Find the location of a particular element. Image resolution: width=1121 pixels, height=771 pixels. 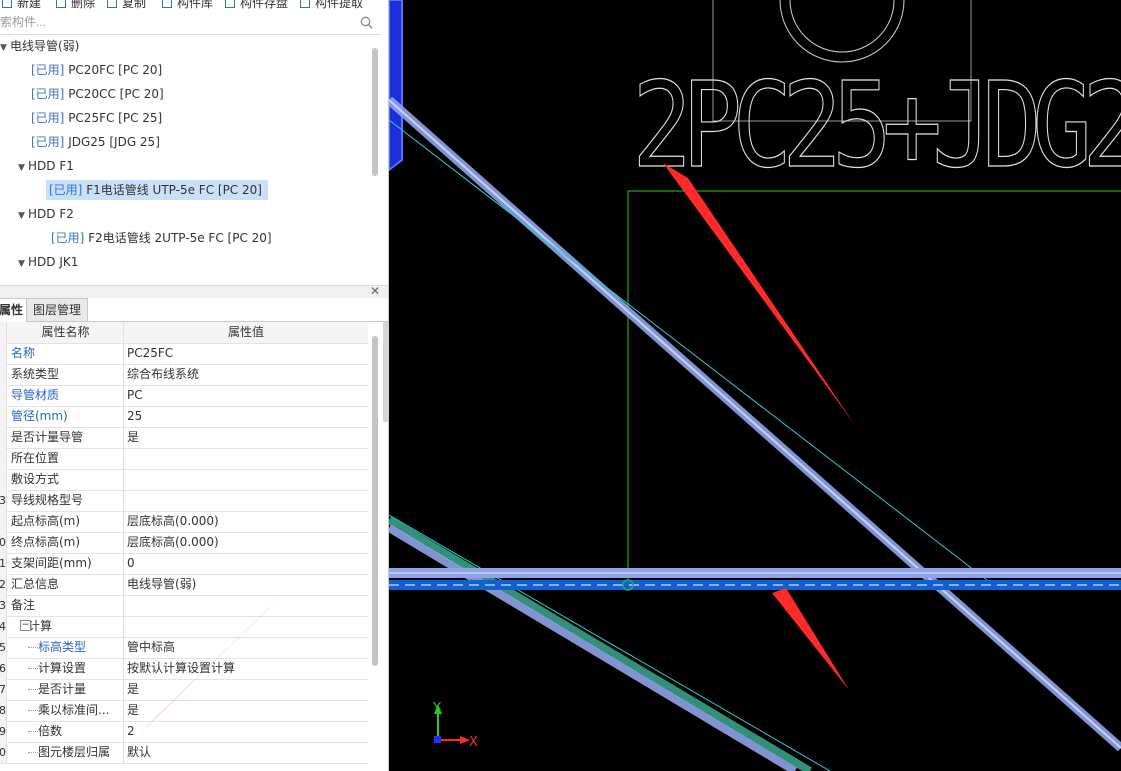

property-name: 支架间距(mm) is located at coordinates (66, 563).